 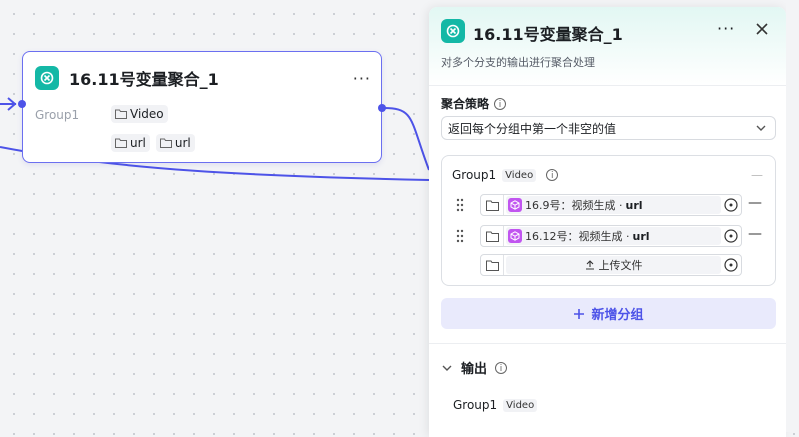 What do you see at coordinates (548, 33) in the screenshot?
I see `panel-title: 16.11号变量聚合_1` at bounding box center [548, 33].